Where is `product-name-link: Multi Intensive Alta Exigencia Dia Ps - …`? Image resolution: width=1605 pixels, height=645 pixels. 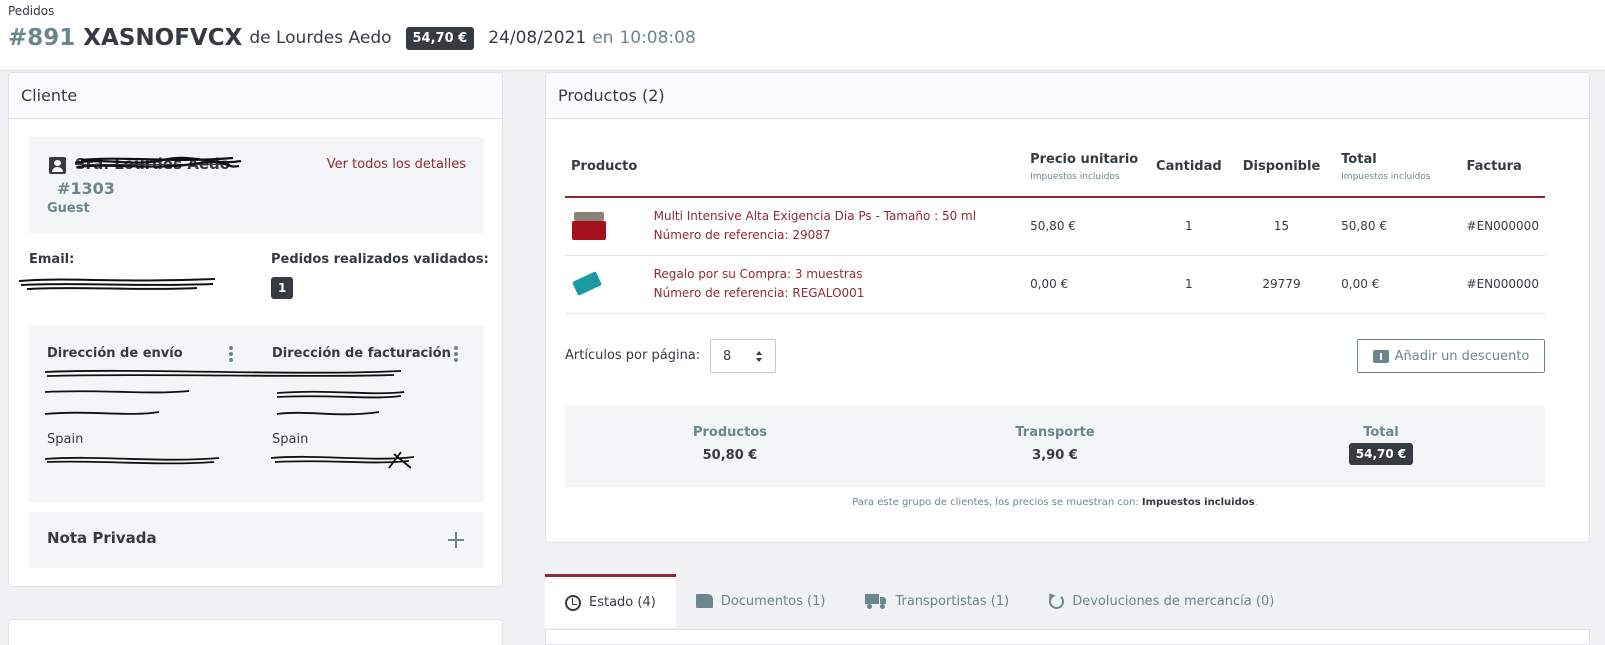 product-name-link: Multi Intensive Alta Exigencia Dia Ps - … is located at coordinates (836, 216).